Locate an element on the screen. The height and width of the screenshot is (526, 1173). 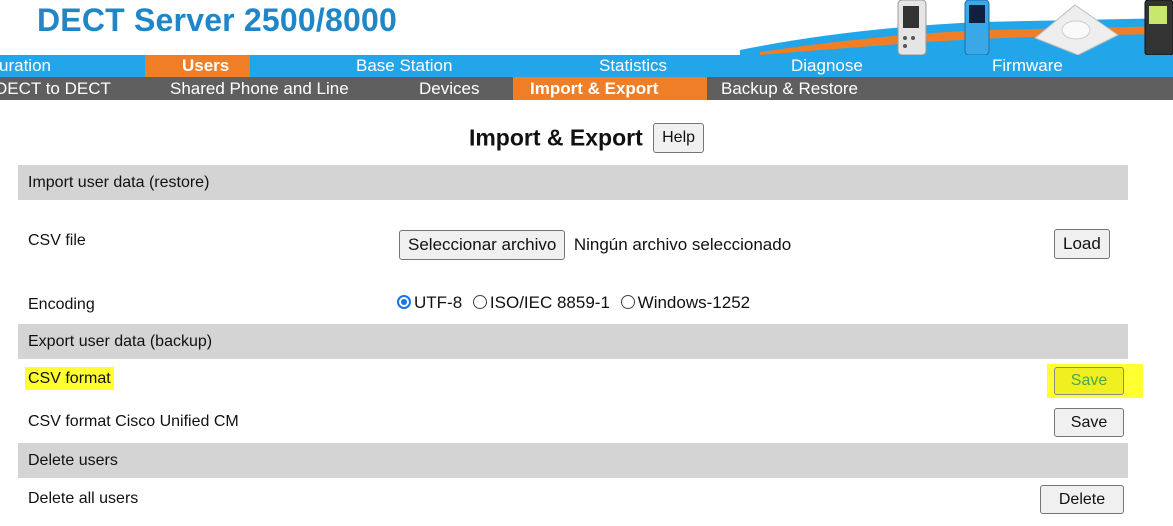
encoding-option-windows: Windows-1252 is located at coordinates (685, 302).